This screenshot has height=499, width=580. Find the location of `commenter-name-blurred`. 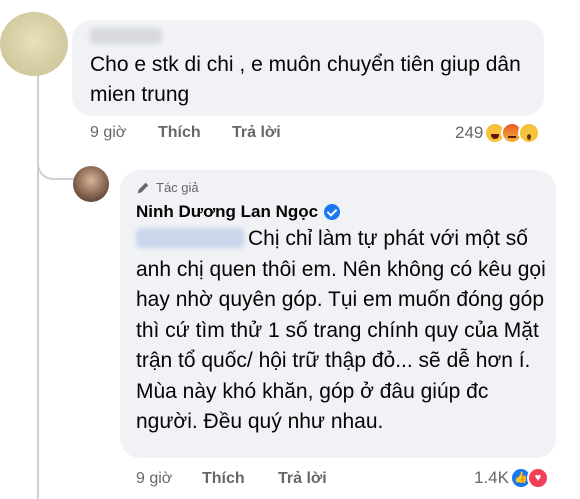

commenter-name-blurred is located at coordinates (126, 36).